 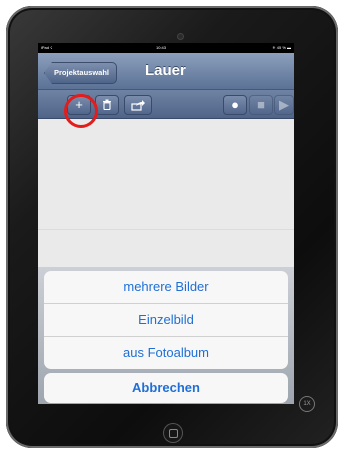 I want to click on carrier-label: iPad ☇, so click(x=47, y=47).